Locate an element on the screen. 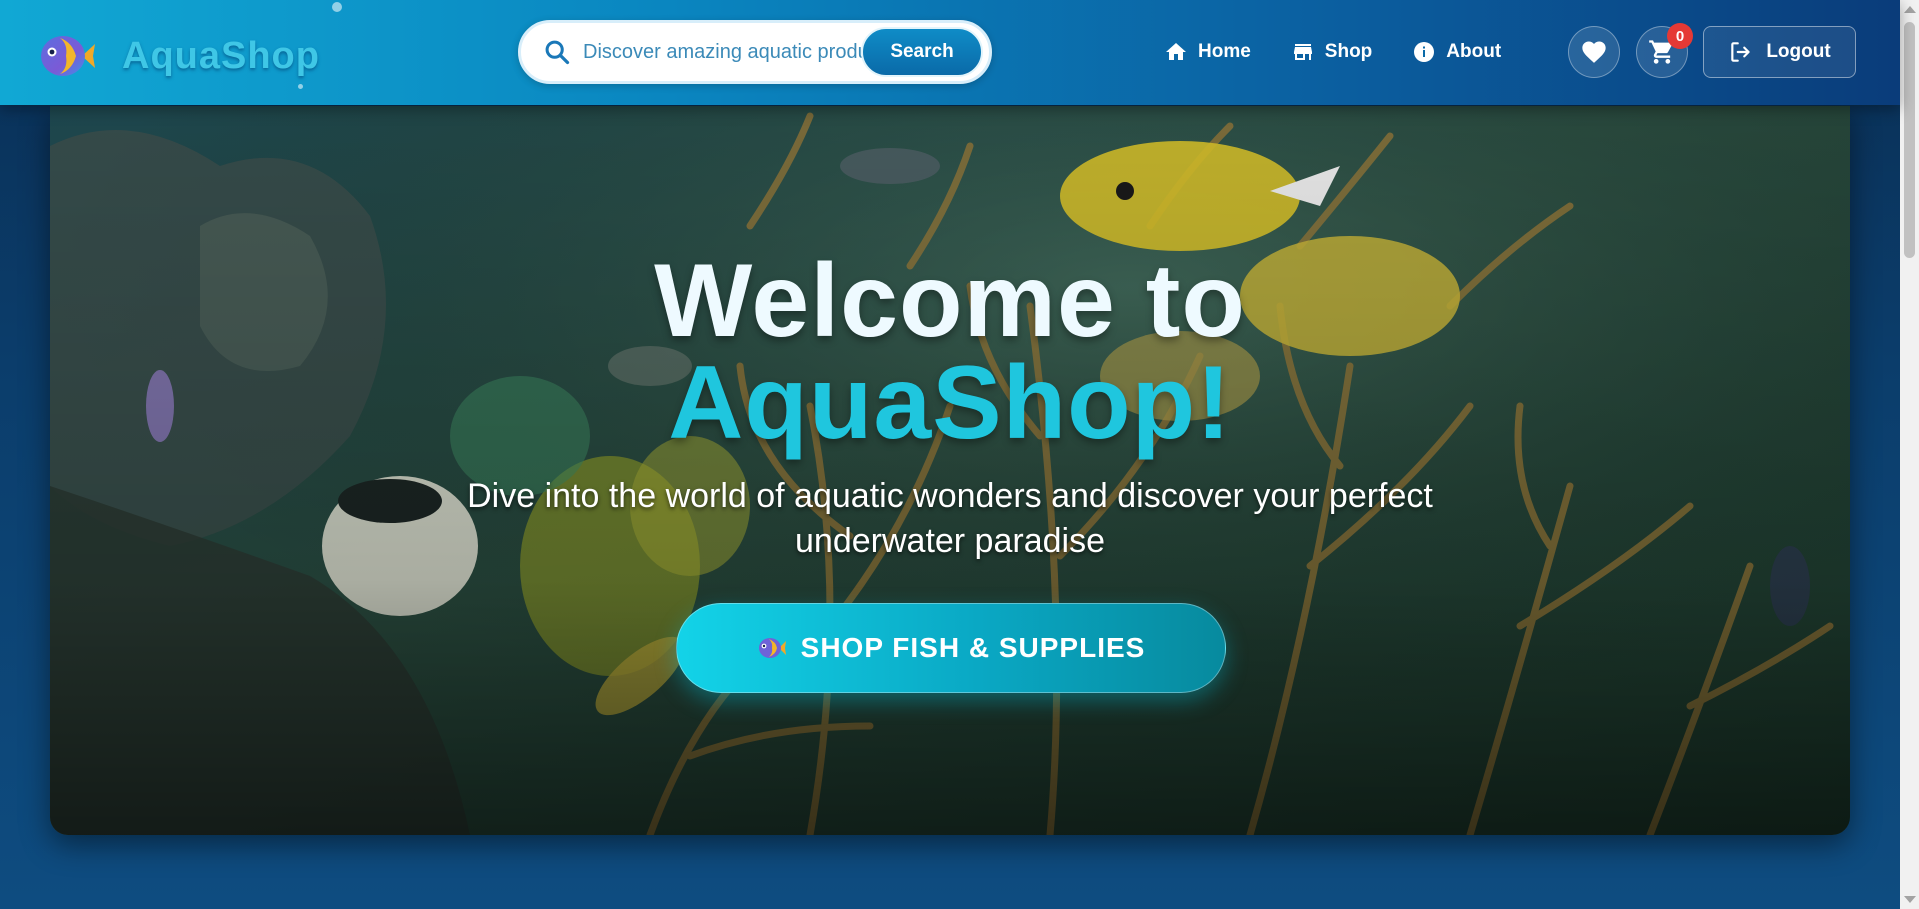 Image resolution: width=1919 pixels, height=909 pixels. search-button: Search is located at coordinates (922, 52).